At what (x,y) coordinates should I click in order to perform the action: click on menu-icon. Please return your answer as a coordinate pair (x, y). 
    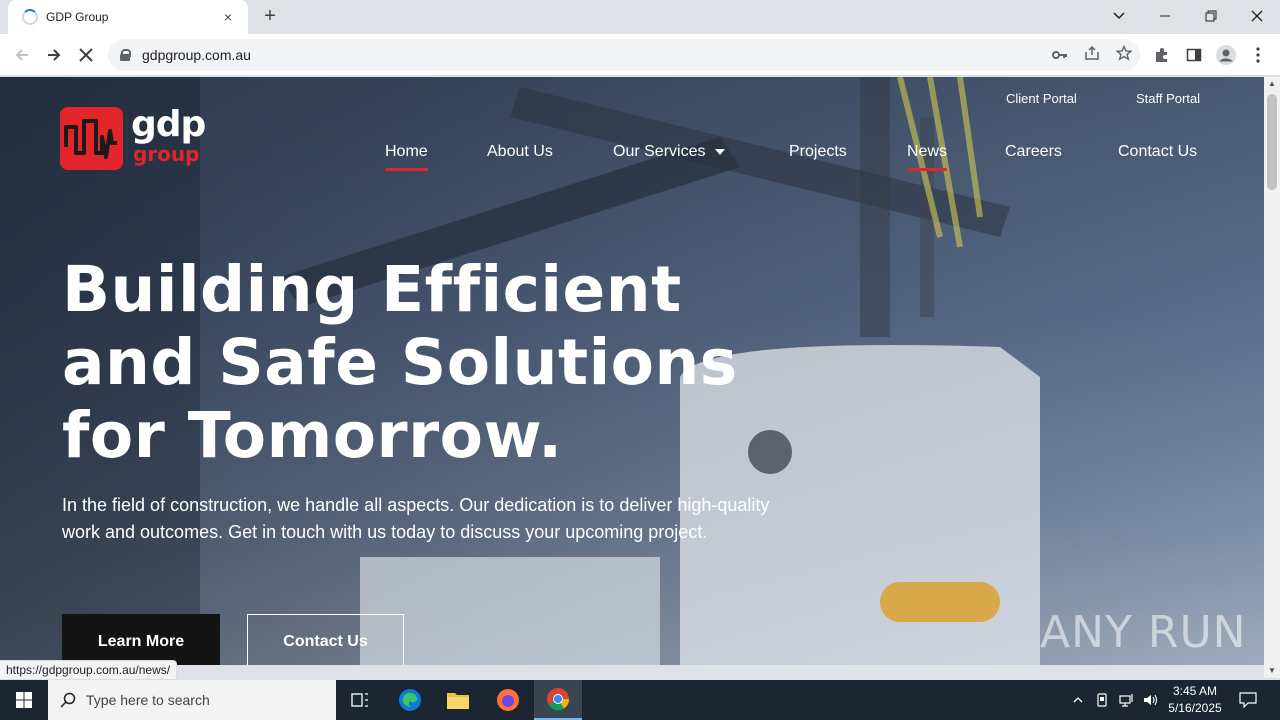
    Looking at the image, I should click on (1258, 55).